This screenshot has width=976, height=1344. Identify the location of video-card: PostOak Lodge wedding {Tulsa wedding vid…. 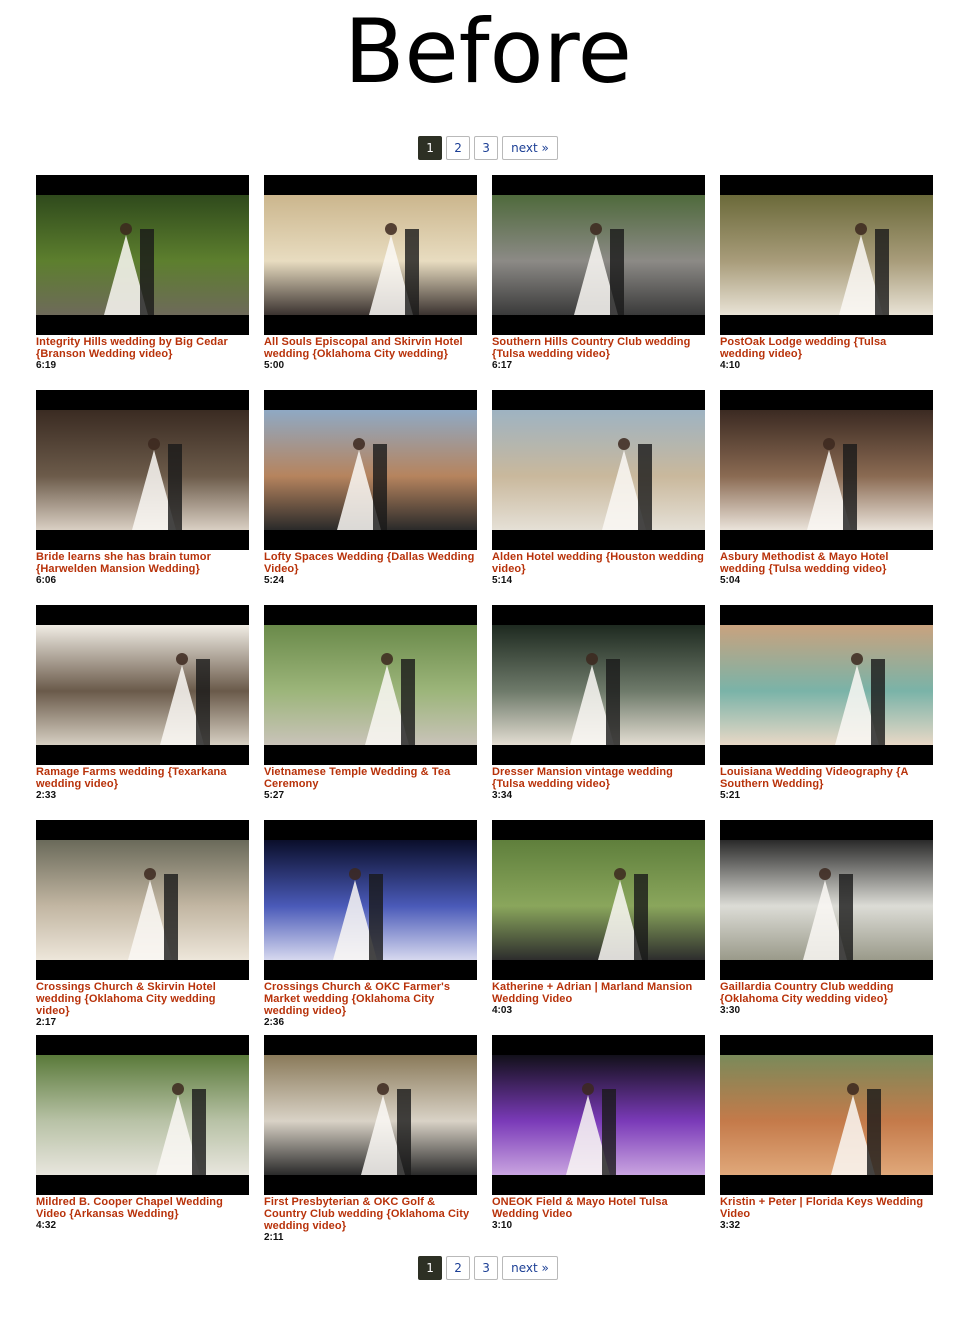
(826, 282).